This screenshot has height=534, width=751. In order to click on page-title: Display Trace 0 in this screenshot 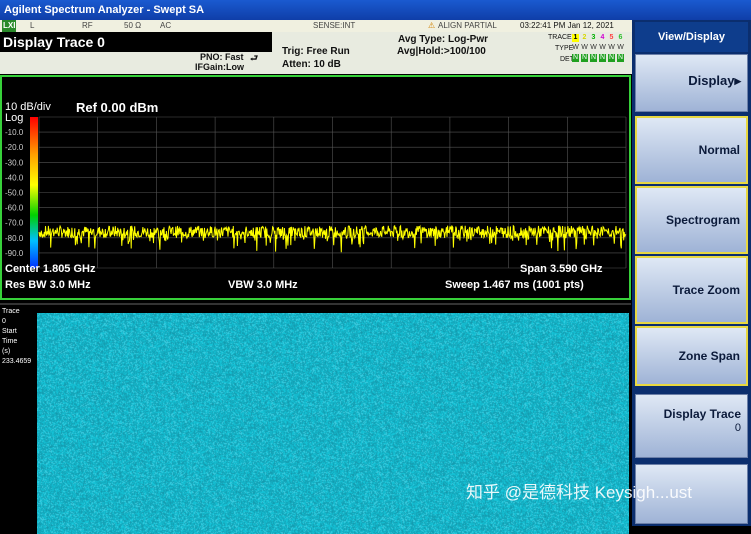, I will do `click(136, 42)`.